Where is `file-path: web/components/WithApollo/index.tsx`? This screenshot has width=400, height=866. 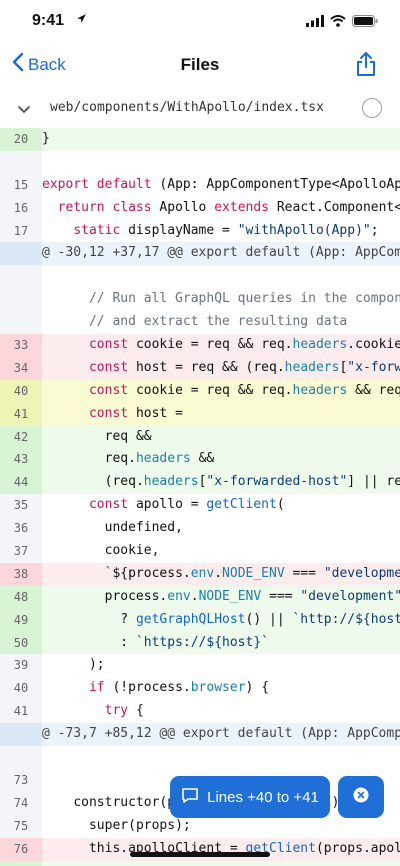
file-path: web/components/WithApollo/index.tsx is located at coordinates (187, 107).